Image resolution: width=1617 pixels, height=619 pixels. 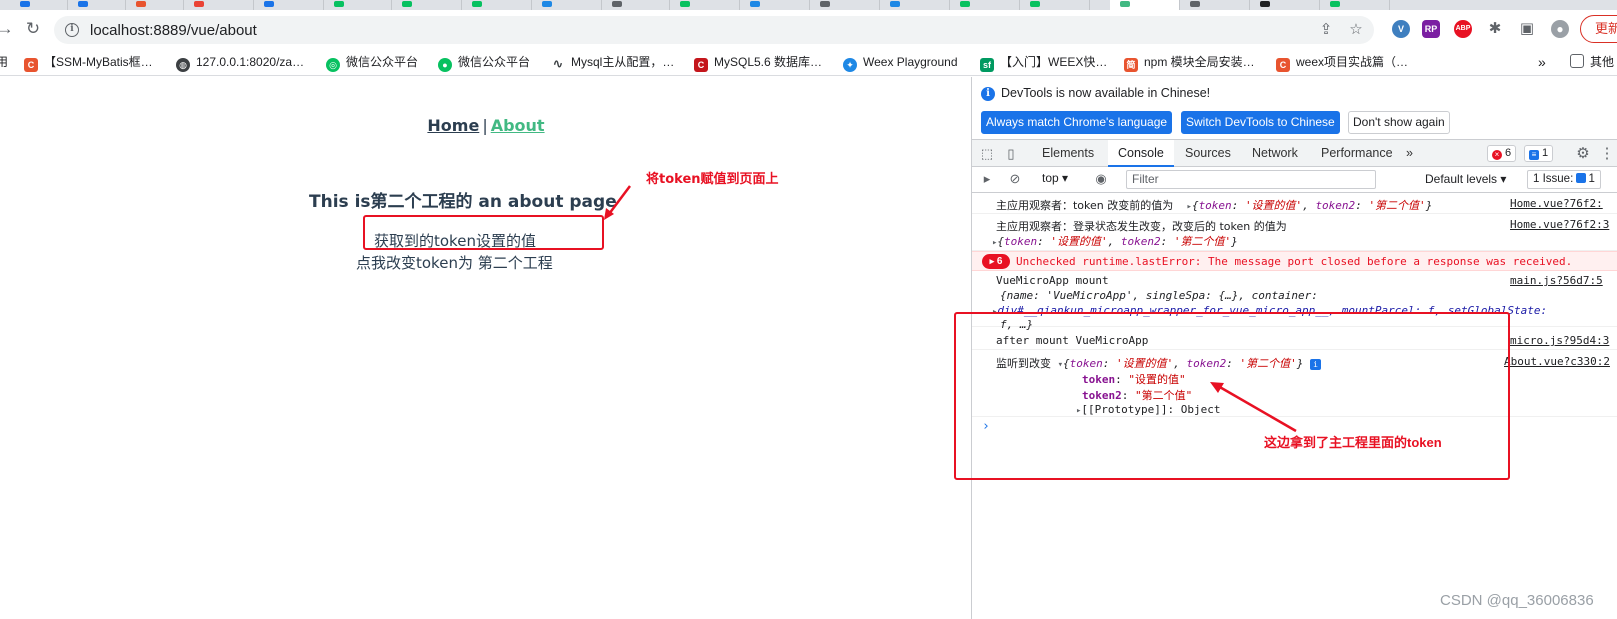 I want to click on bookmark-star-icon: ☆, so click(x=1356, y=30).